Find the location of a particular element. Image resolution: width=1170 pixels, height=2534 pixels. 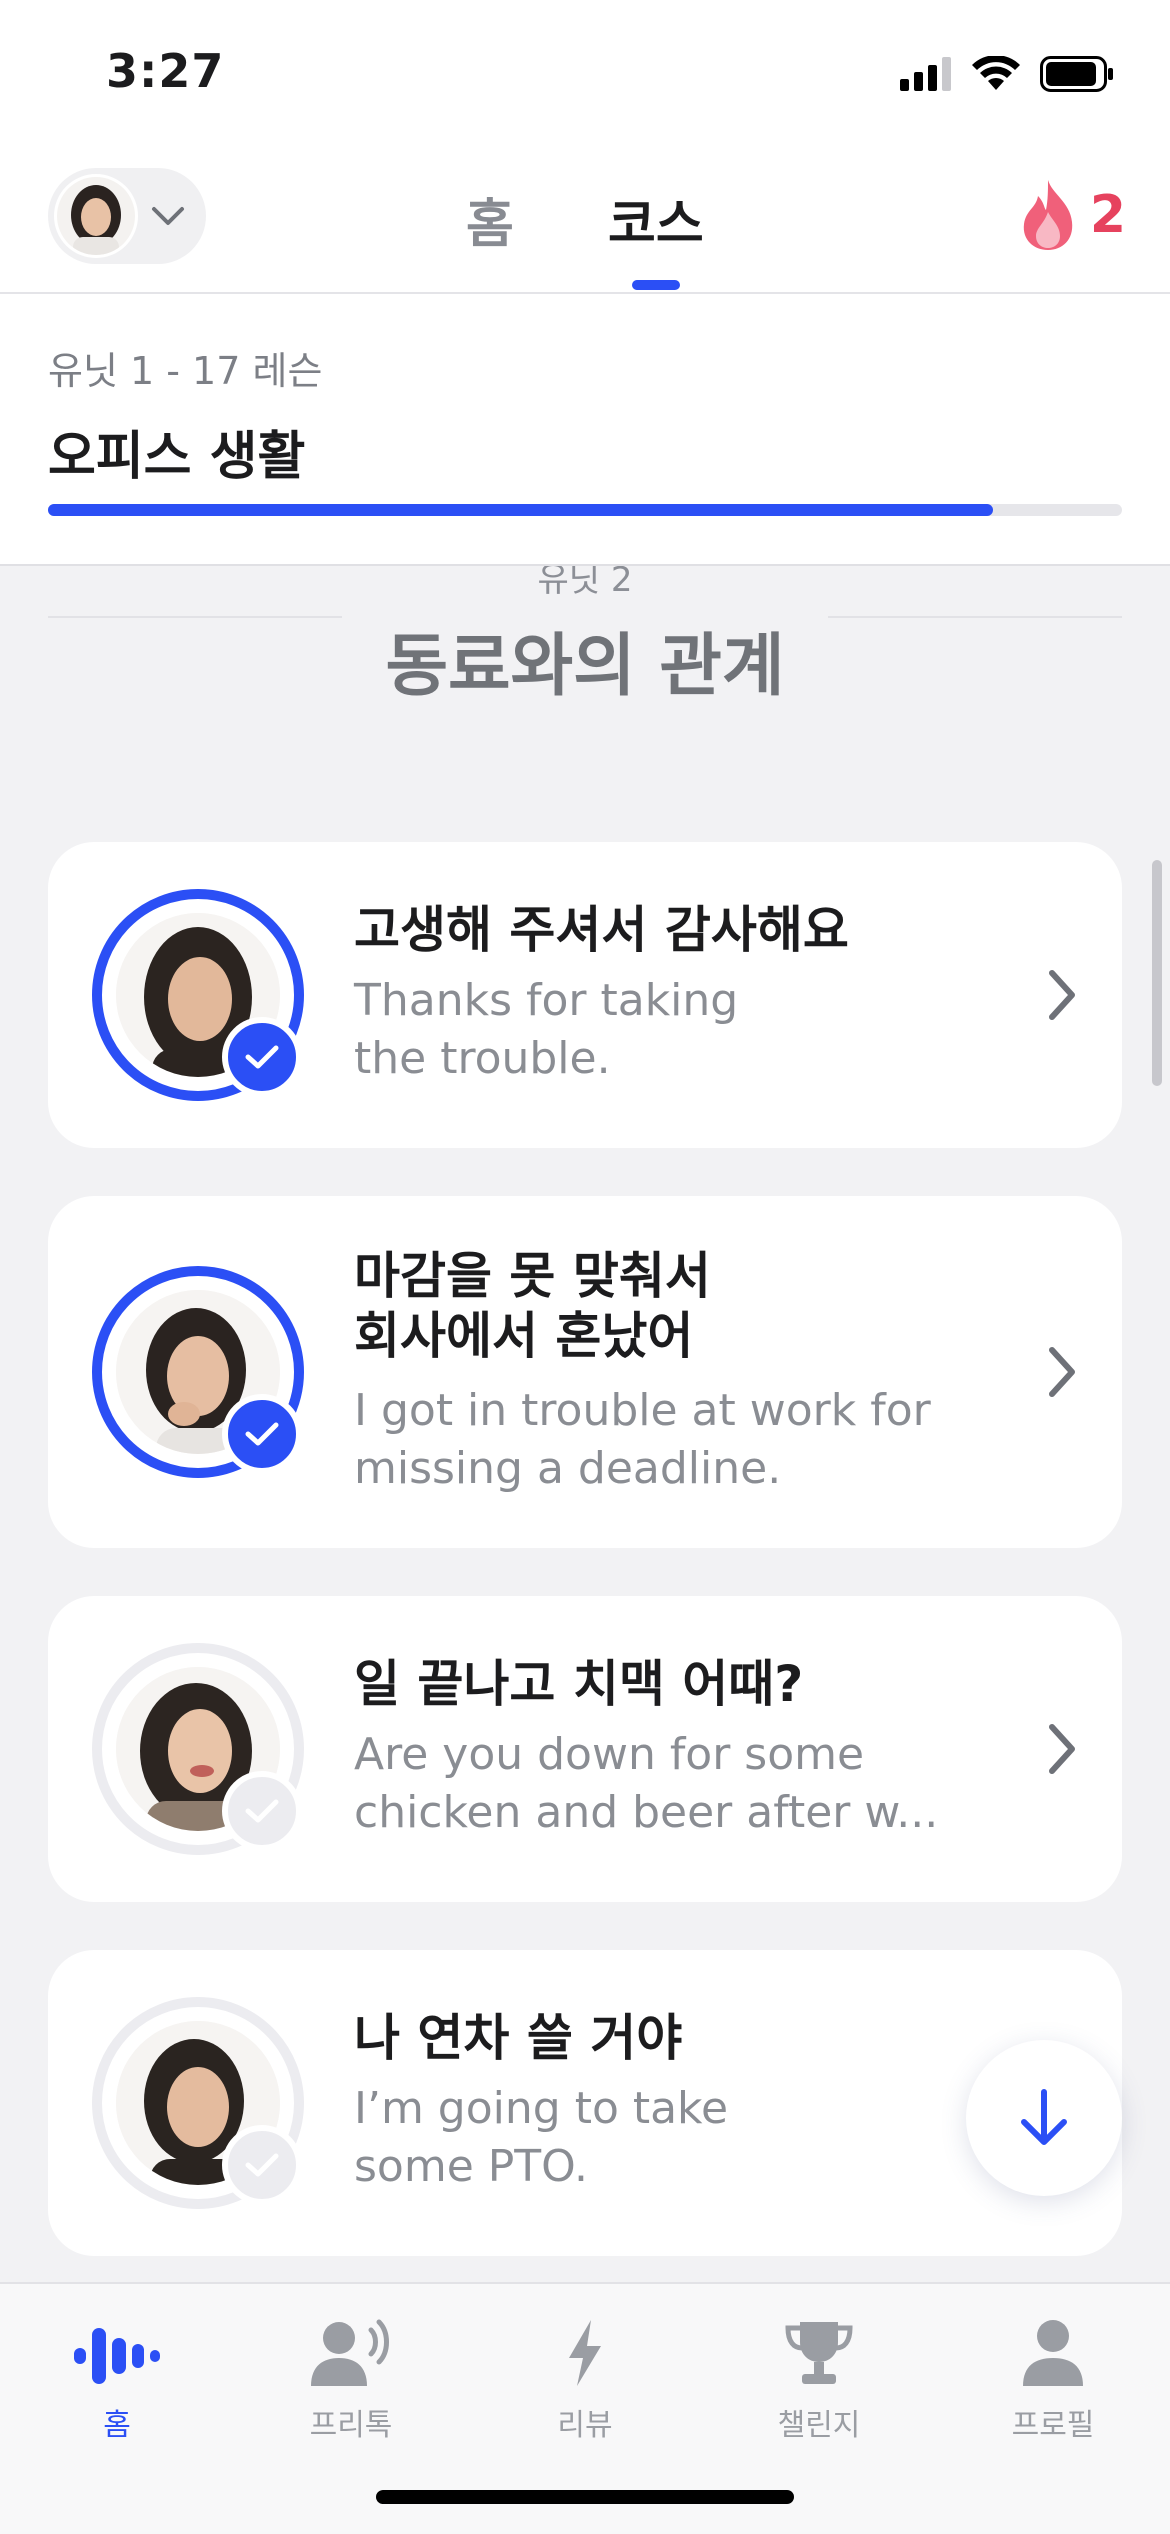

active-tab-indicator is located at coordinates (656, 285).